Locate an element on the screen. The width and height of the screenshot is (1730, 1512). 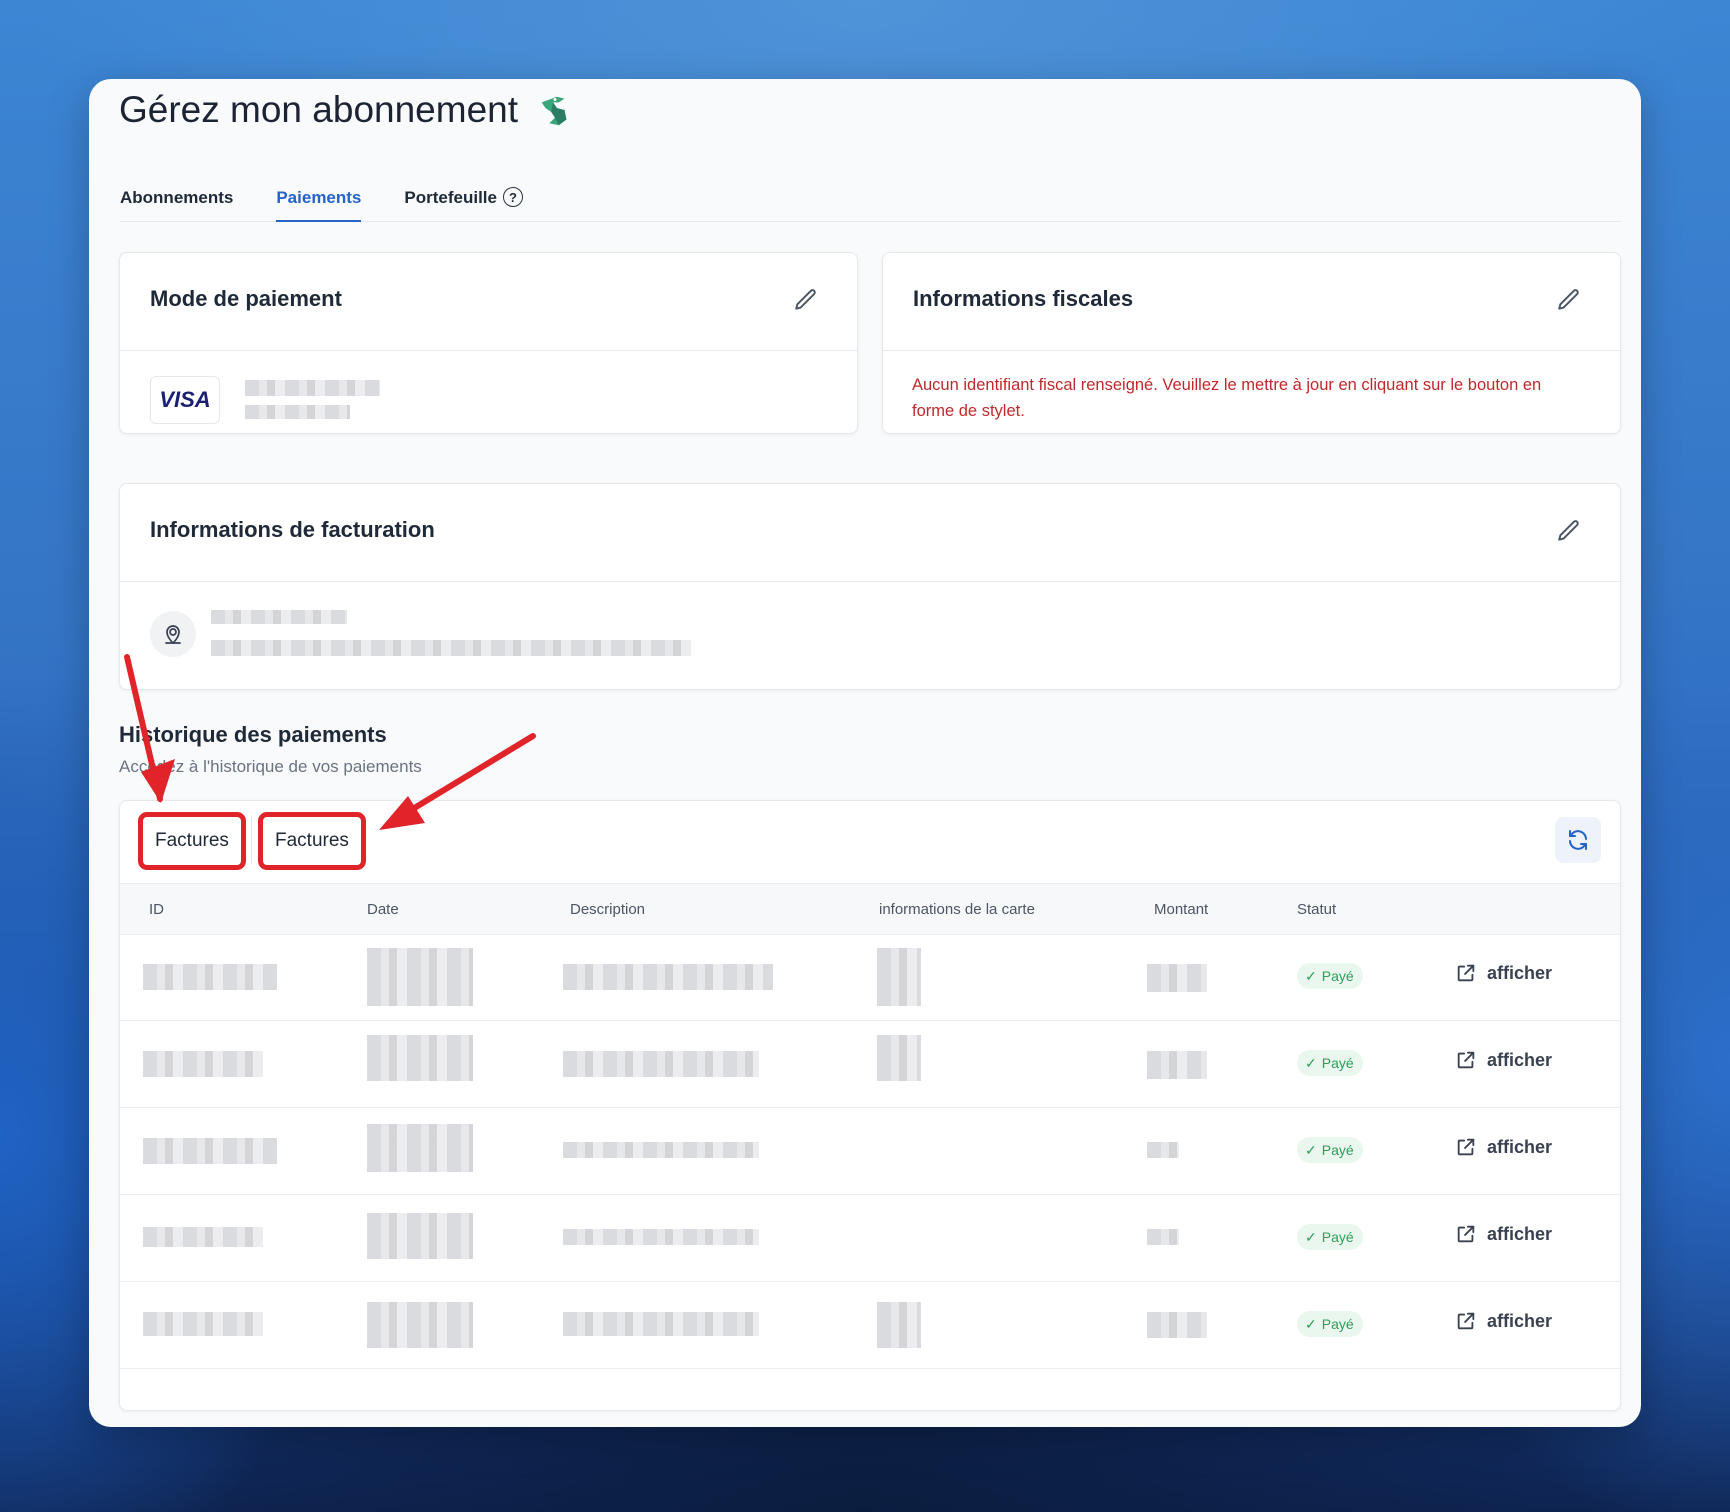
page-title-row: Gérez mon abonnement is located at coordinates (346, 110).